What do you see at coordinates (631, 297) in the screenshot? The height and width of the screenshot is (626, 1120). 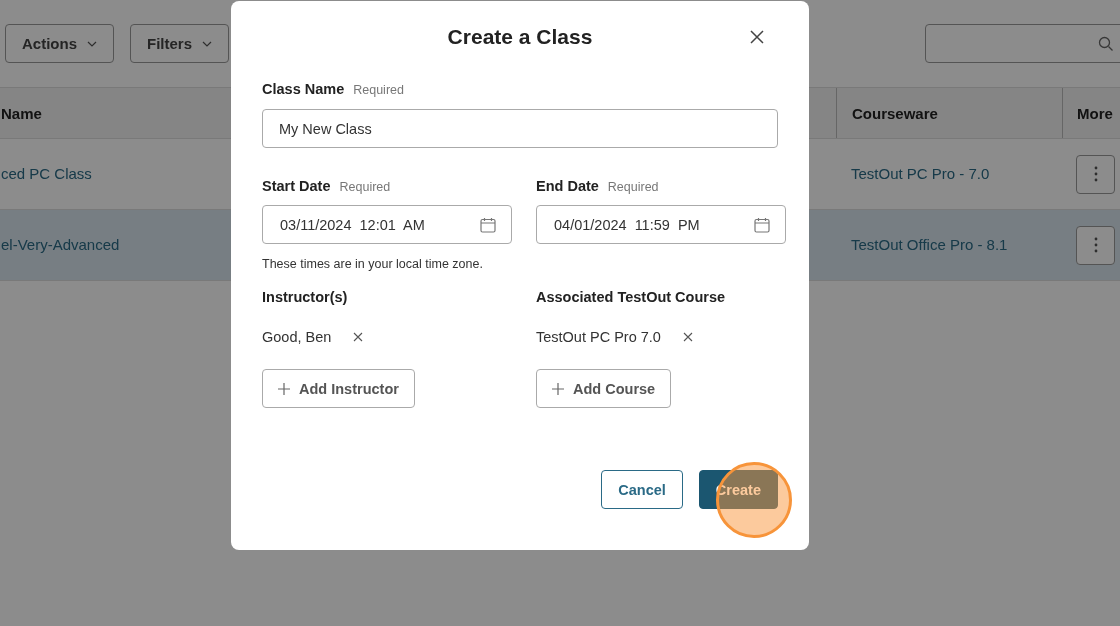 I see `section-label: Associated TestOut Course` at bounding box center [631, 297].